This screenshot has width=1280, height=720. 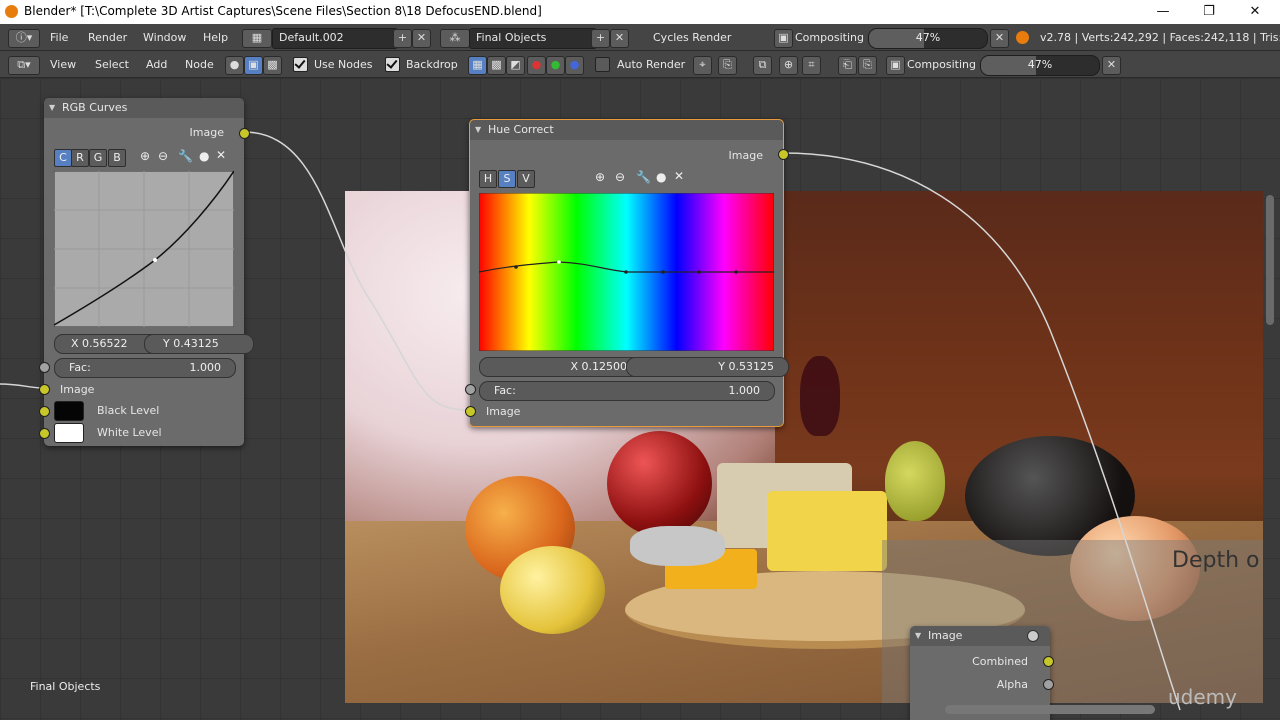 I want to click on black-level-socket, so click(x=44, y=411).